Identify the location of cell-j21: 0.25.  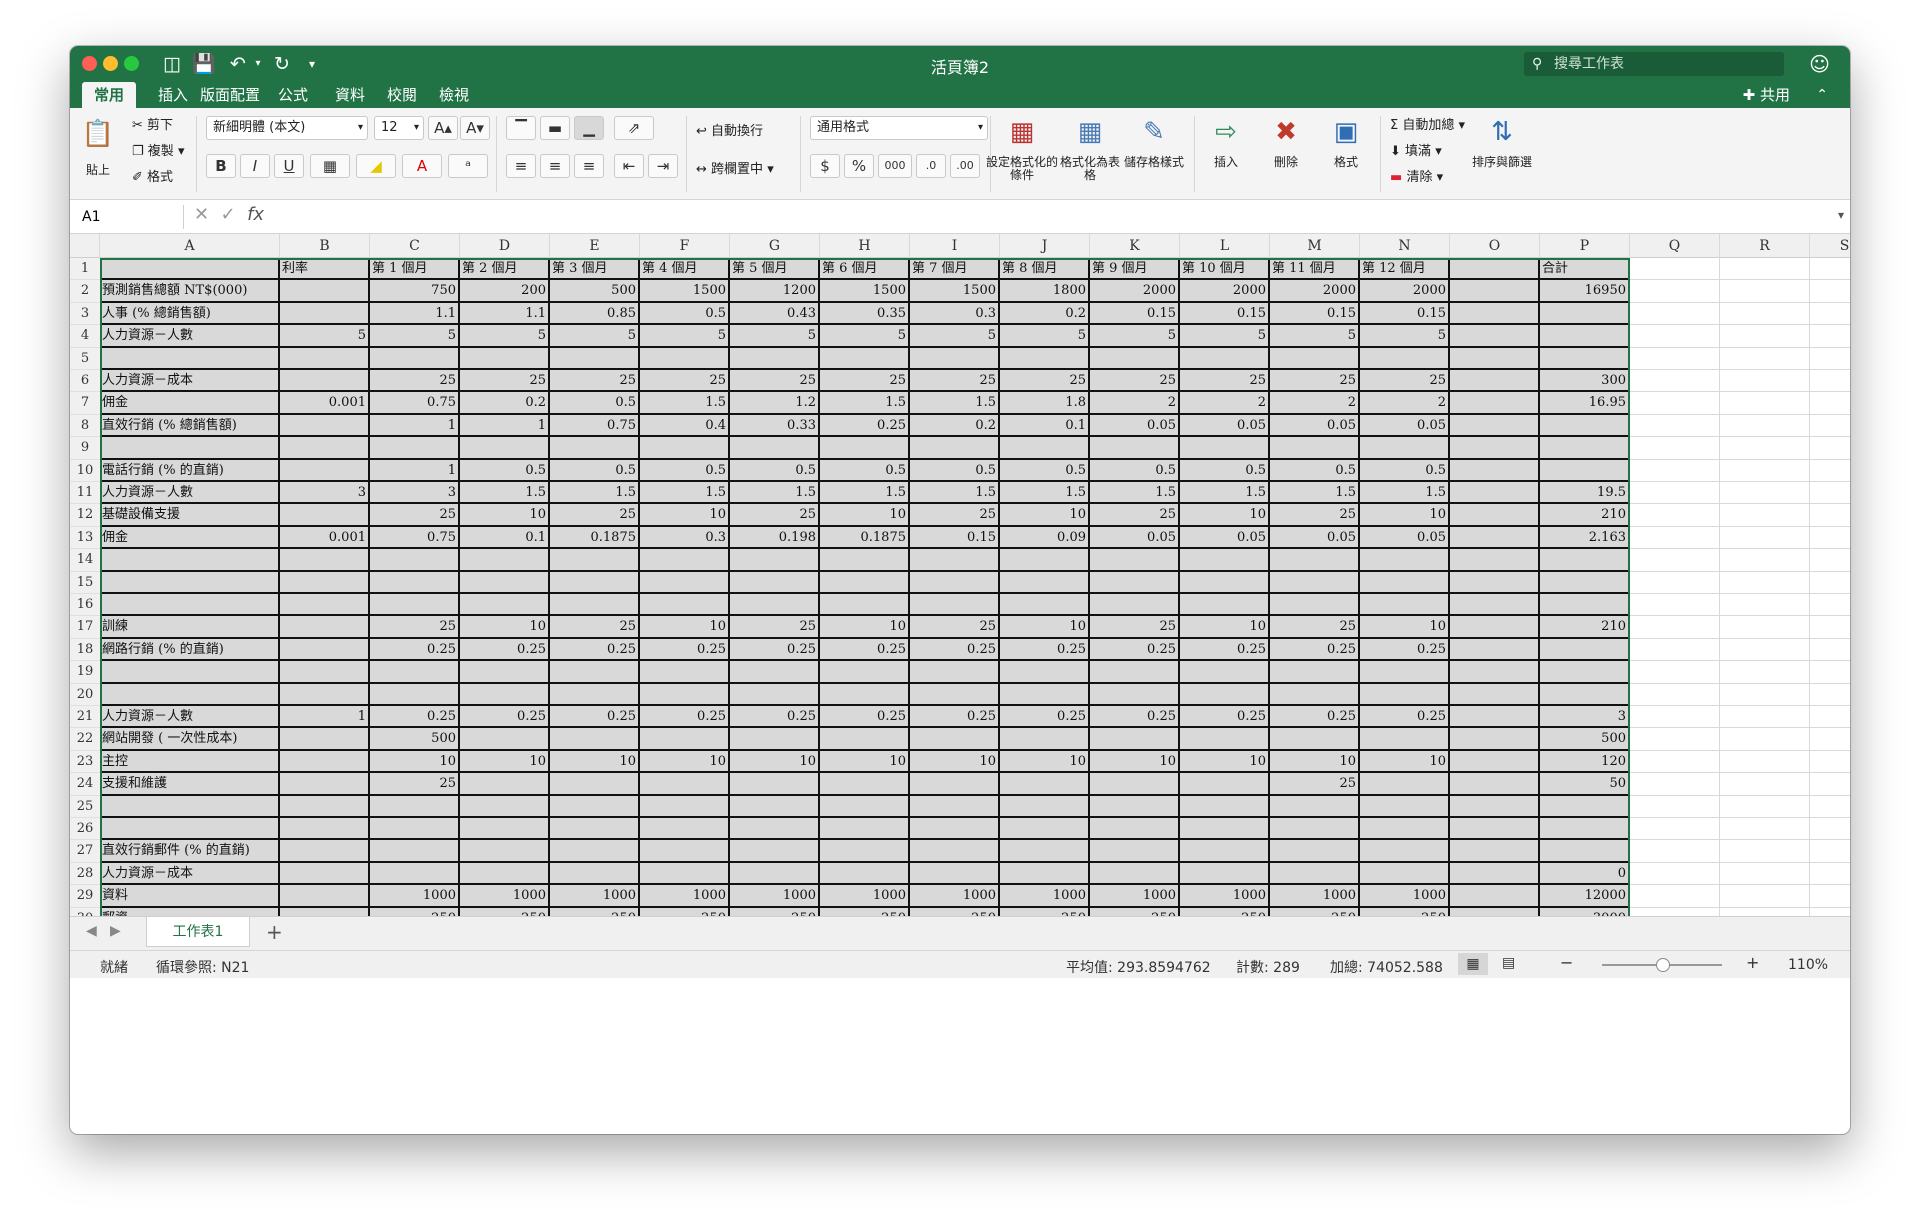
(1045, 717).